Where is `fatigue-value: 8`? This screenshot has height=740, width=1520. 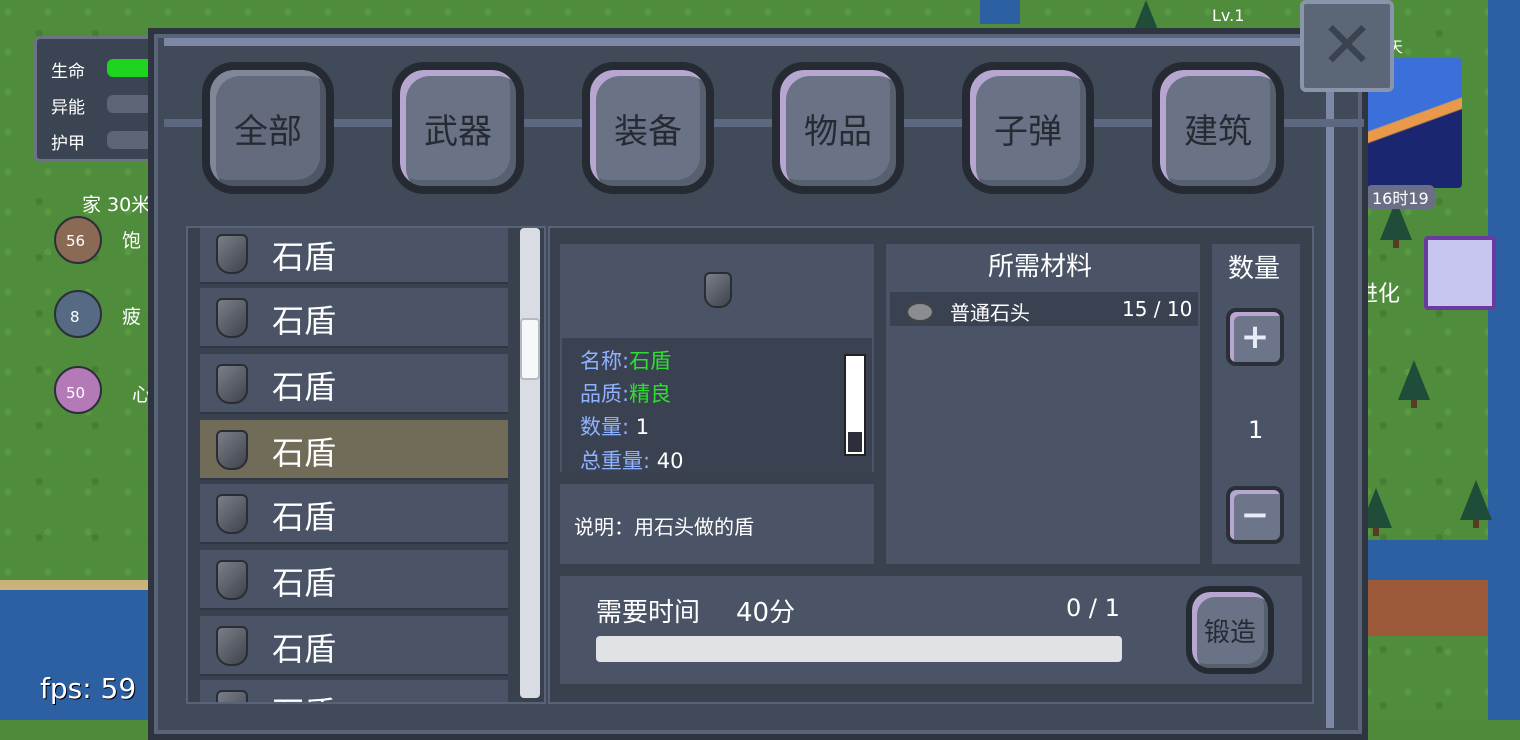 fatigue-value: 8 is located at coordinates (75, 317).